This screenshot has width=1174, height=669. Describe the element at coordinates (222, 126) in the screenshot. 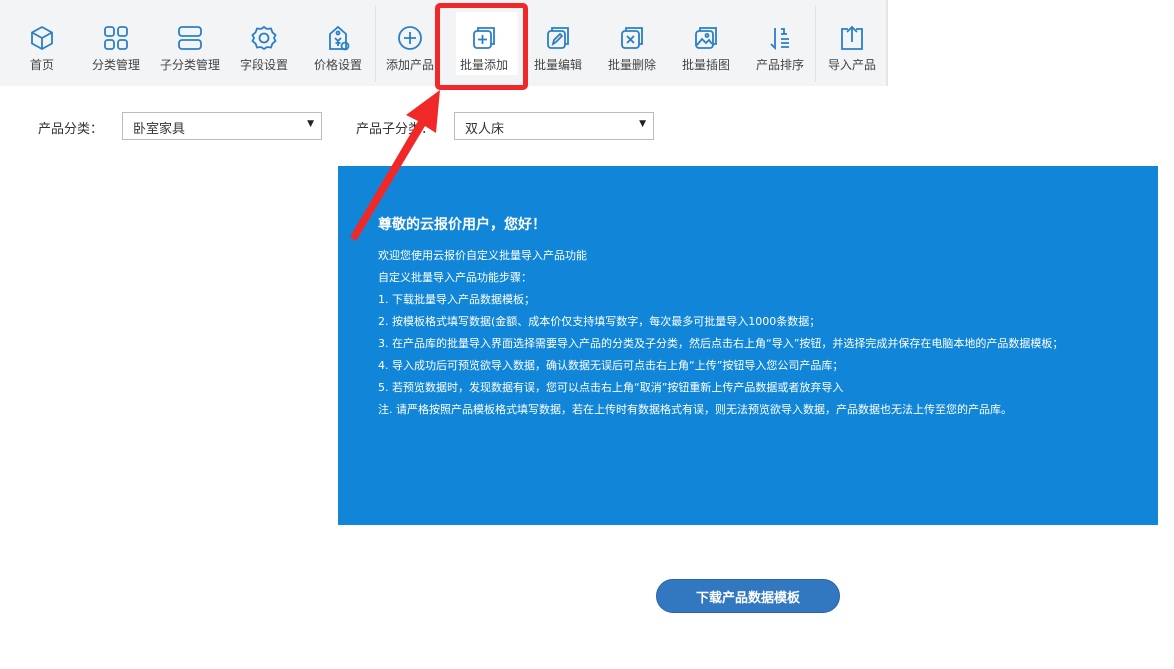

I see `category-select: 卧室家具 ▼` at that location.